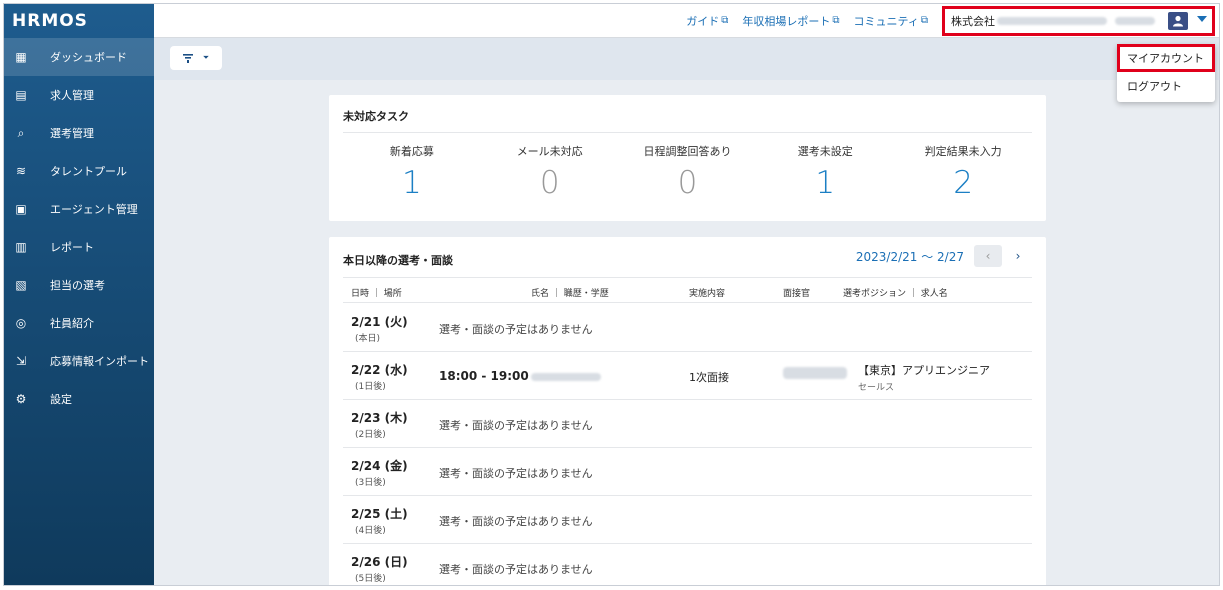  What do you see at coordinates (886, 21) in the screenshot?
I see `header-link-label: コミュニティ` at bounding box center [886, 21].